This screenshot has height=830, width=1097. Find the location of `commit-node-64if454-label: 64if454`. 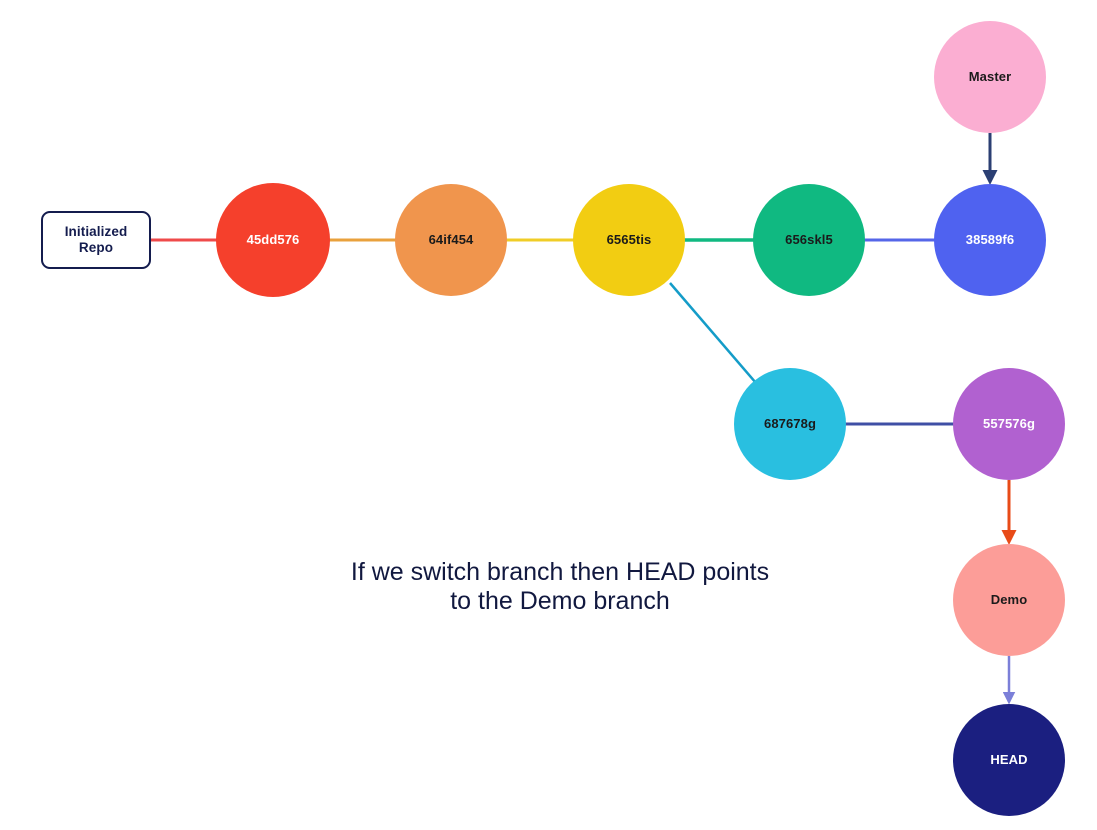

commit-node-64if454-label: 64if454 is located at coordinates (451, 239).